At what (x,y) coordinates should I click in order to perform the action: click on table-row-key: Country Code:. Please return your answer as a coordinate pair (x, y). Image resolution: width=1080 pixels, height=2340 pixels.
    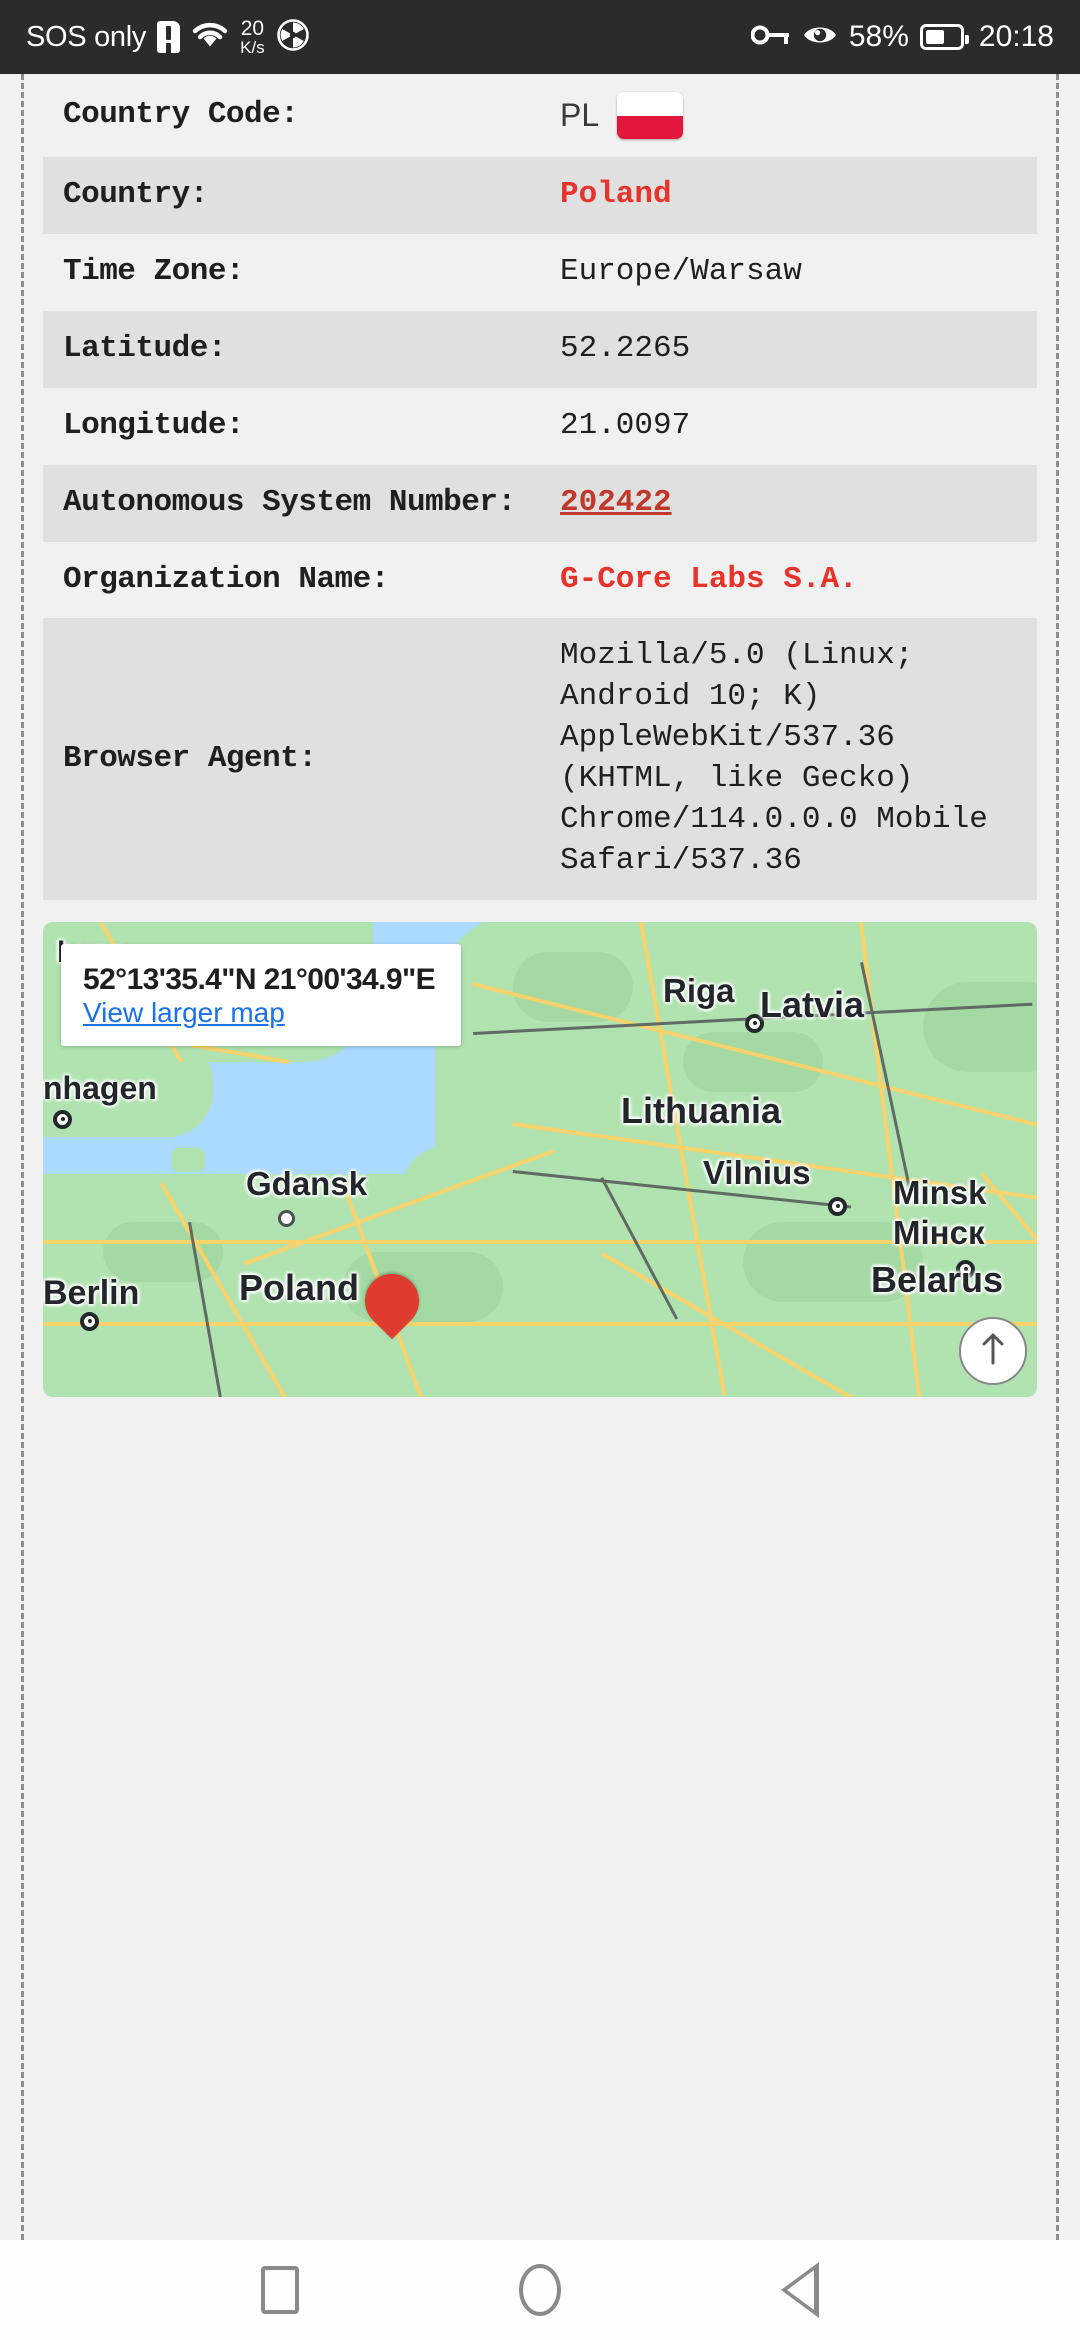
    Looking at the image, I should click on (181, 115).